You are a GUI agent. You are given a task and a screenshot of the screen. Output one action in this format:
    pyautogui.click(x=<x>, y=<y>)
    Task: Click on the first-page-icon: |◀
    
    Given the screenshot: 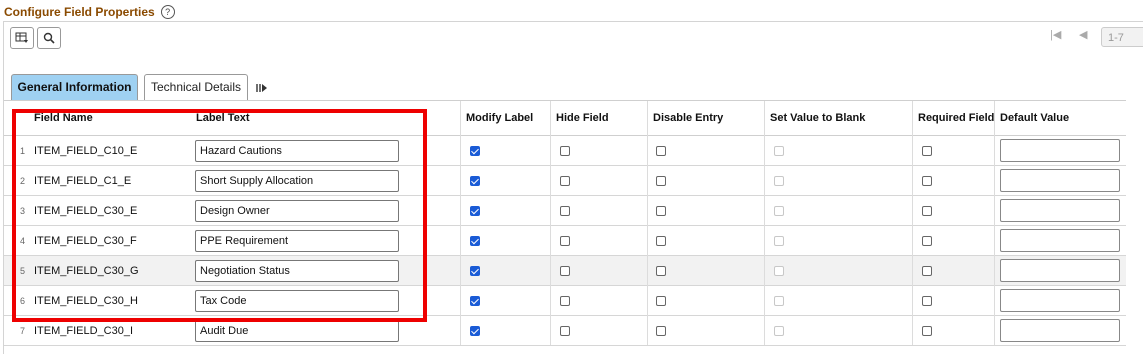 What is the action you would take?
    pyautogui.click(x=1055, y=34)
    